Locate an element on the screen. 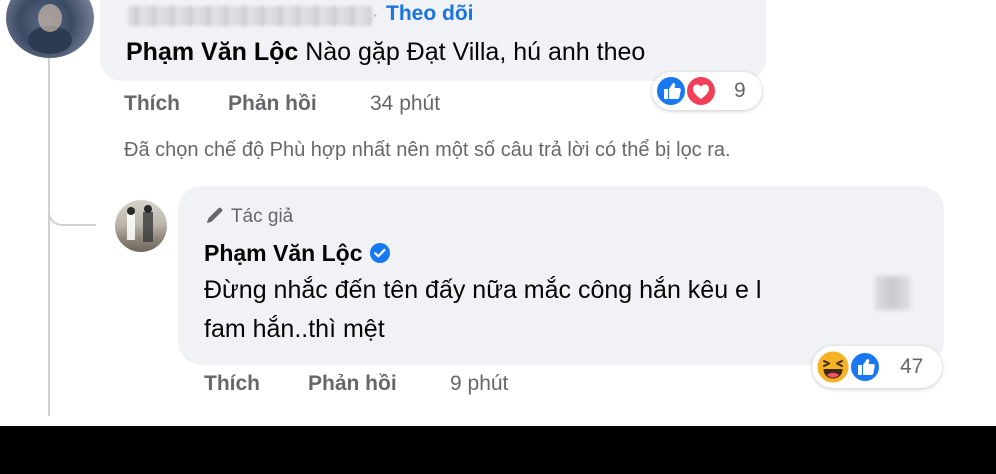 This screenshot has width=996, height=474. reply-reaction-summary: 47 is located at coordinates (877, 367).